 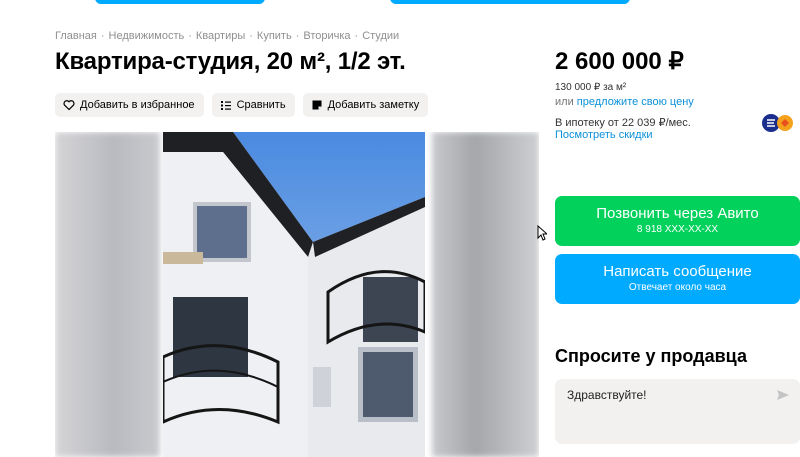 I want to click on mortgage-info: В ипотеку от 22 039 ₽/мес., so click(x=623, y=123).